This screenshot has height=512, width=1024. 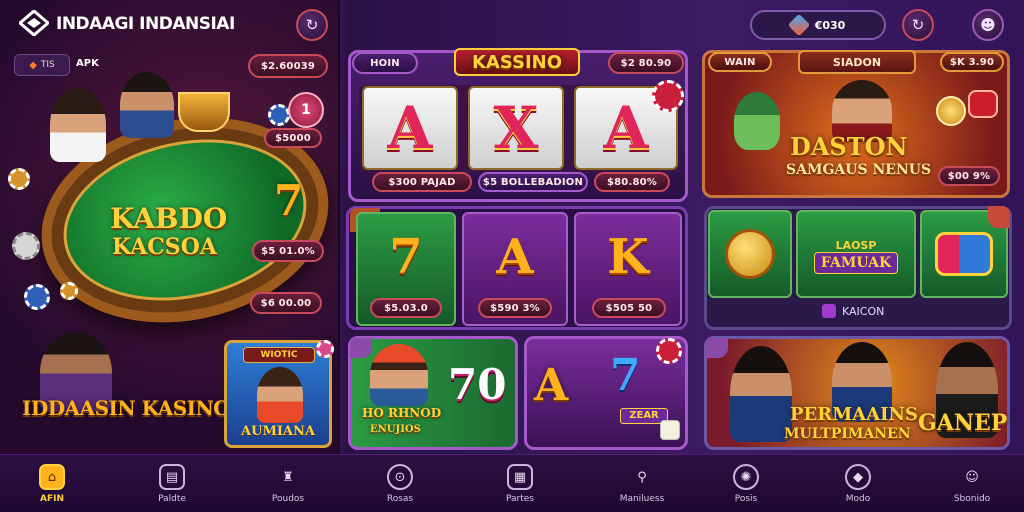 What do you see at coordinates (406, 308) in the screenshot?
I see `mid-tile-1-price: $5.03.0` at bounding box center [406, 308].